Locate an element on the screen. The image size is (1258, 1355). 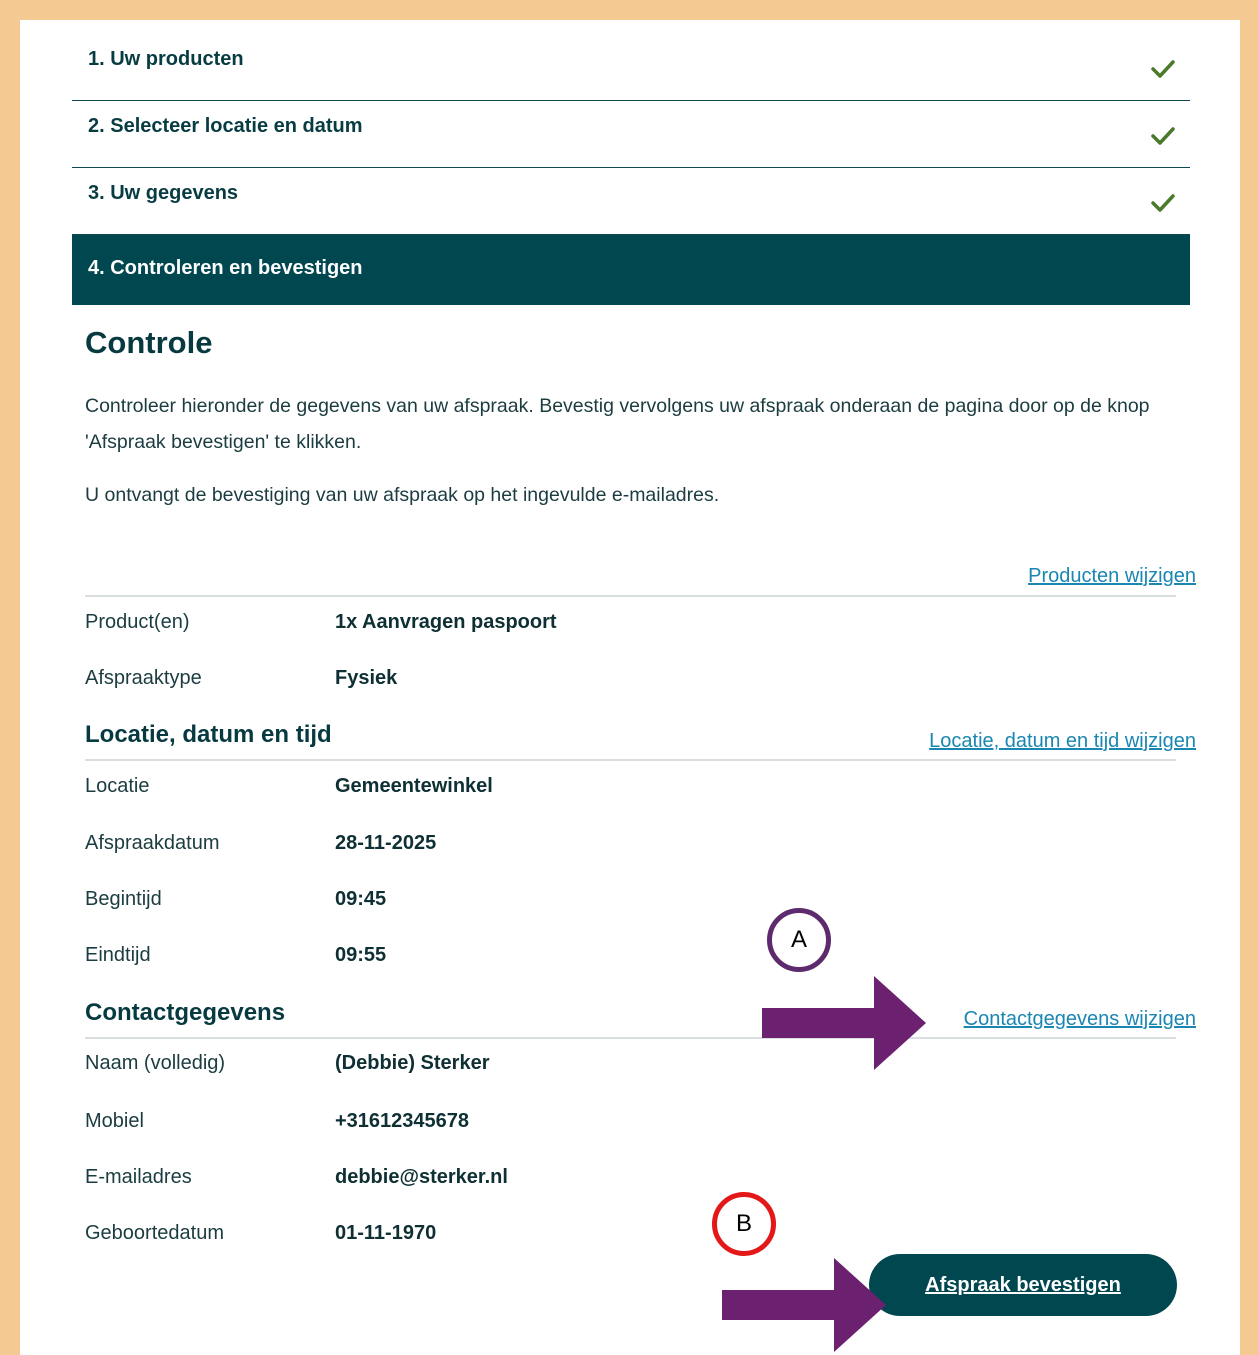
start-time-label: Begintijd is located at coordinates (123, 899).